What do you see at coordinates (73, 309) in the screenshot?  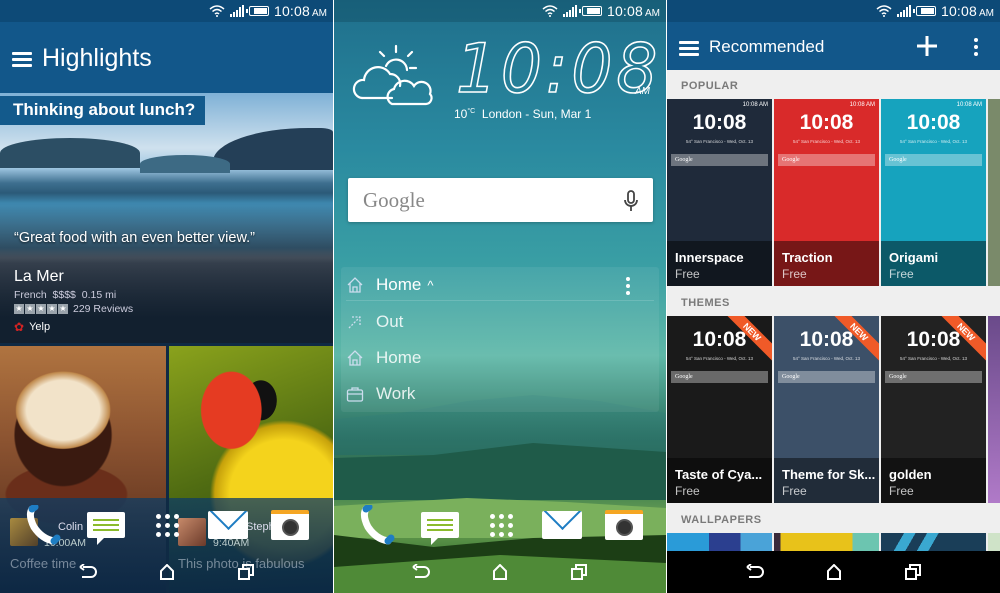 I see `rating: ★ ★ ★ ★ ★ 229 Reviews` at bounding box center [73, 309].